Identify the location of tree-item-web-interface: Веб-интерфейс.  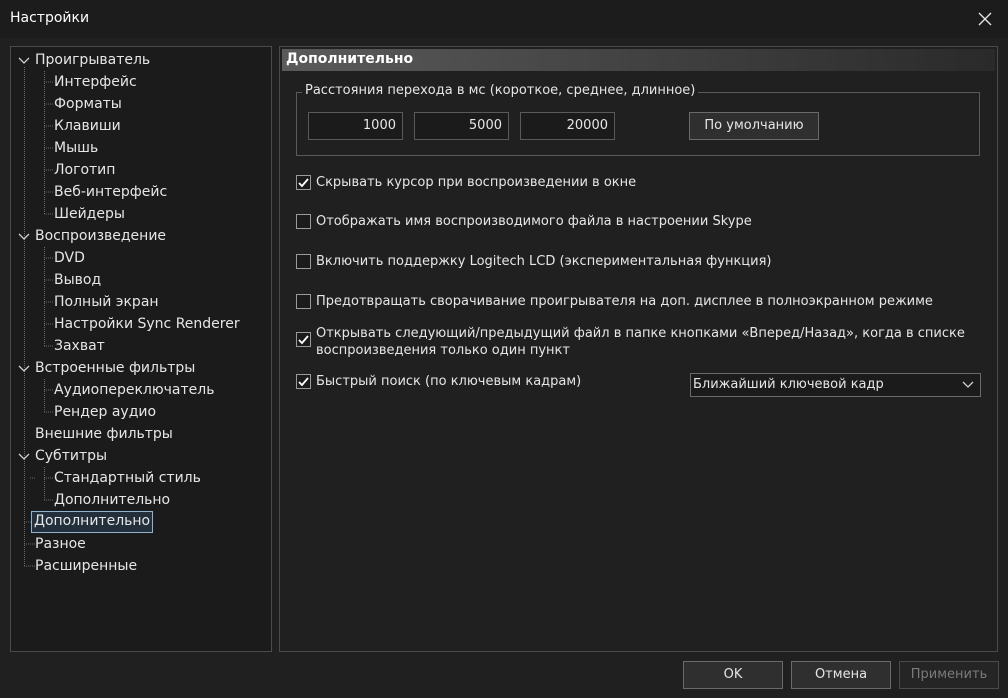
(110, 192).